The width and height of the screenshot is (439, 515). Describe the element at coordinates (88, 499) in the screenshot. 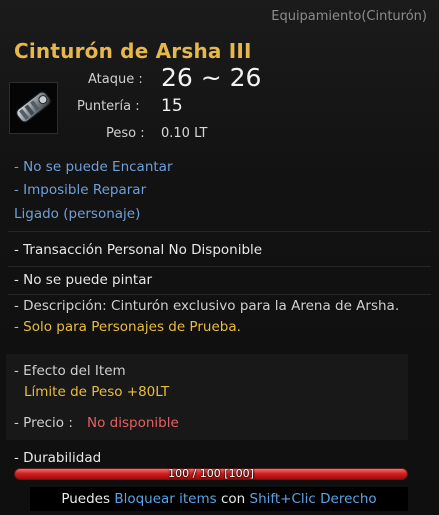

I see `hint-text: Puedes` at that location.